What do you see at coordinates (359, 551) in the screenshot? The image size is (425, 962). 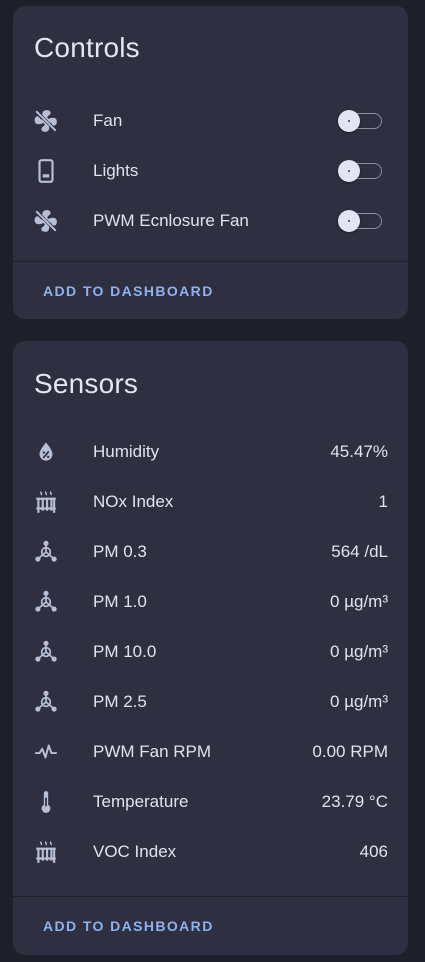 I see `sensor-value: 564 /dL` at bounding box center [359, 551].